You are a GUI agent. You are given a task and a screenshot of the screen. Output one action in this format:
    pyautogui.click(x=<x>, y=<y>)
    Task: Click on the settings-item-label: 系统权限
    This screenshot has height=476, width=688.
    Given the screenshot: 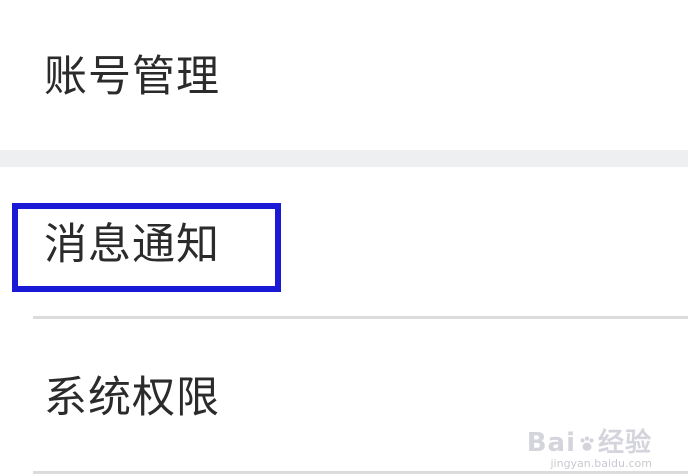 What is the action you would take?
    pyautogui.click(x=132, y=398)
    